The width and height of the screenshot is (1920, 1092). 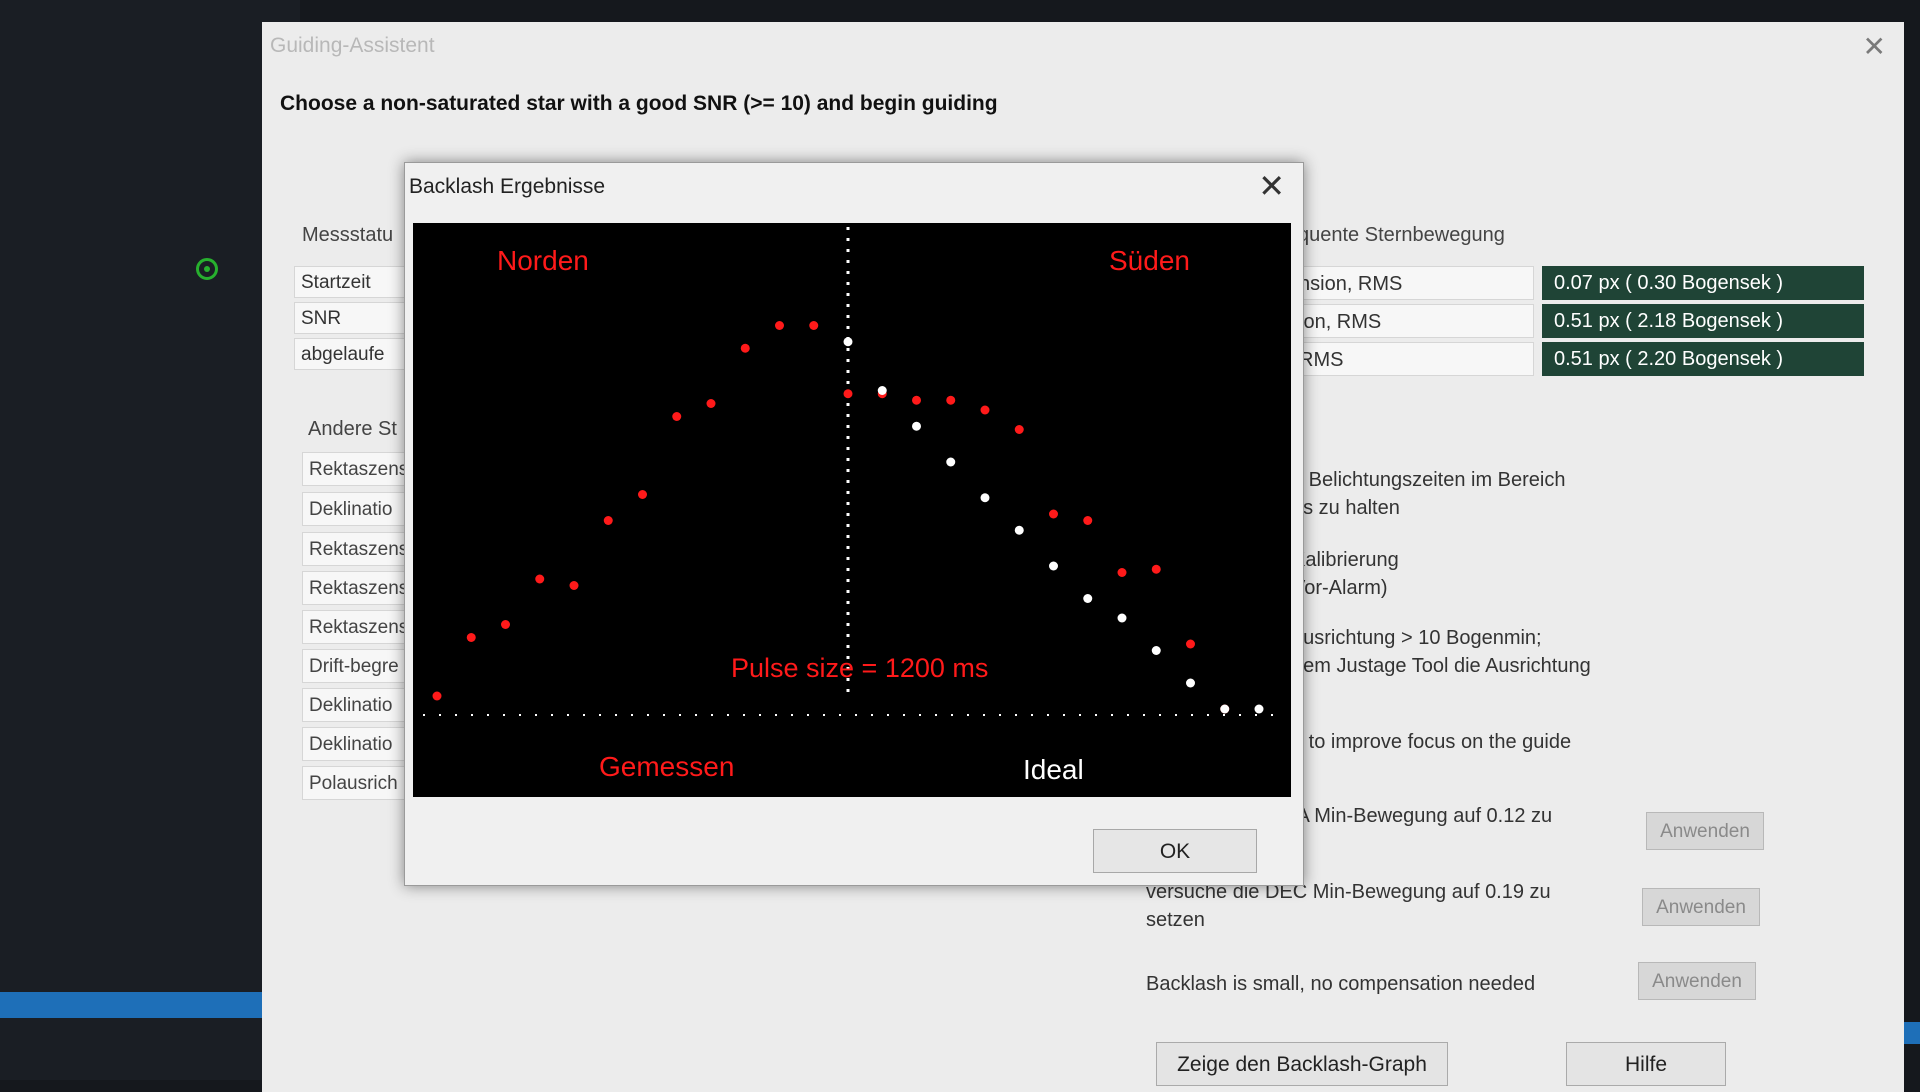 I want to click on recommendation-text: dem Justage Tool die Ausrichtung, so click(x=1441, y=666).